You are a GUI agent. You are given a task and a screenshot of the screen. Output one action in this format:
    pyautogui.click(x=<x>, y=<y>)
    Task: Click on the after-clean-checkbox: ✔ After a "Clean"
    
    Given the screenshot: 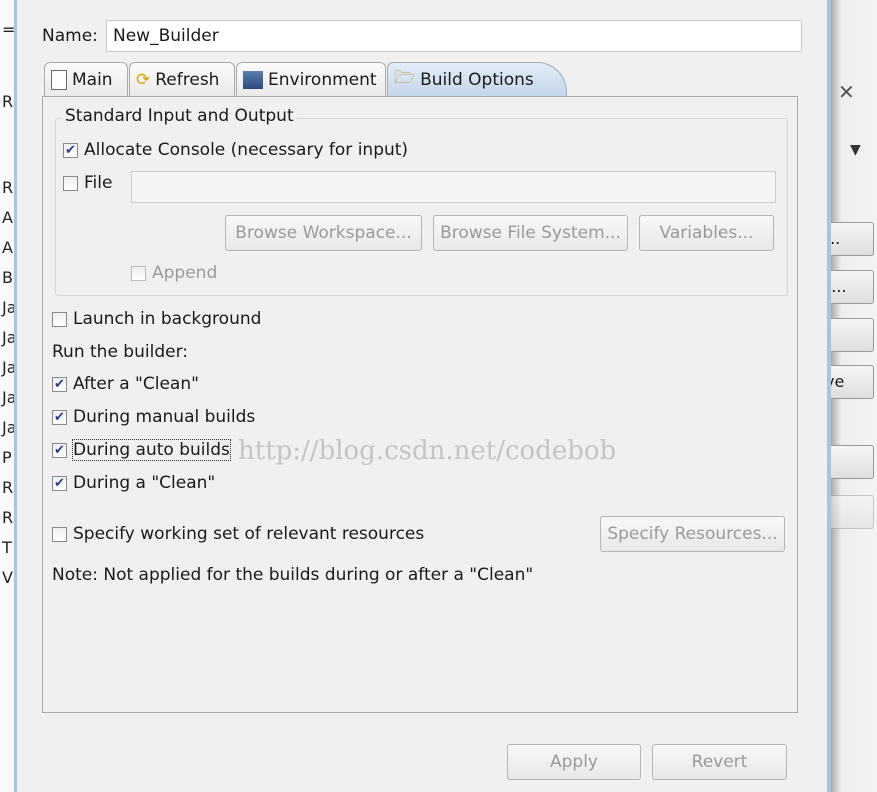 What is the action you would take?
    pyautogui.click(x=125, y=384)
    